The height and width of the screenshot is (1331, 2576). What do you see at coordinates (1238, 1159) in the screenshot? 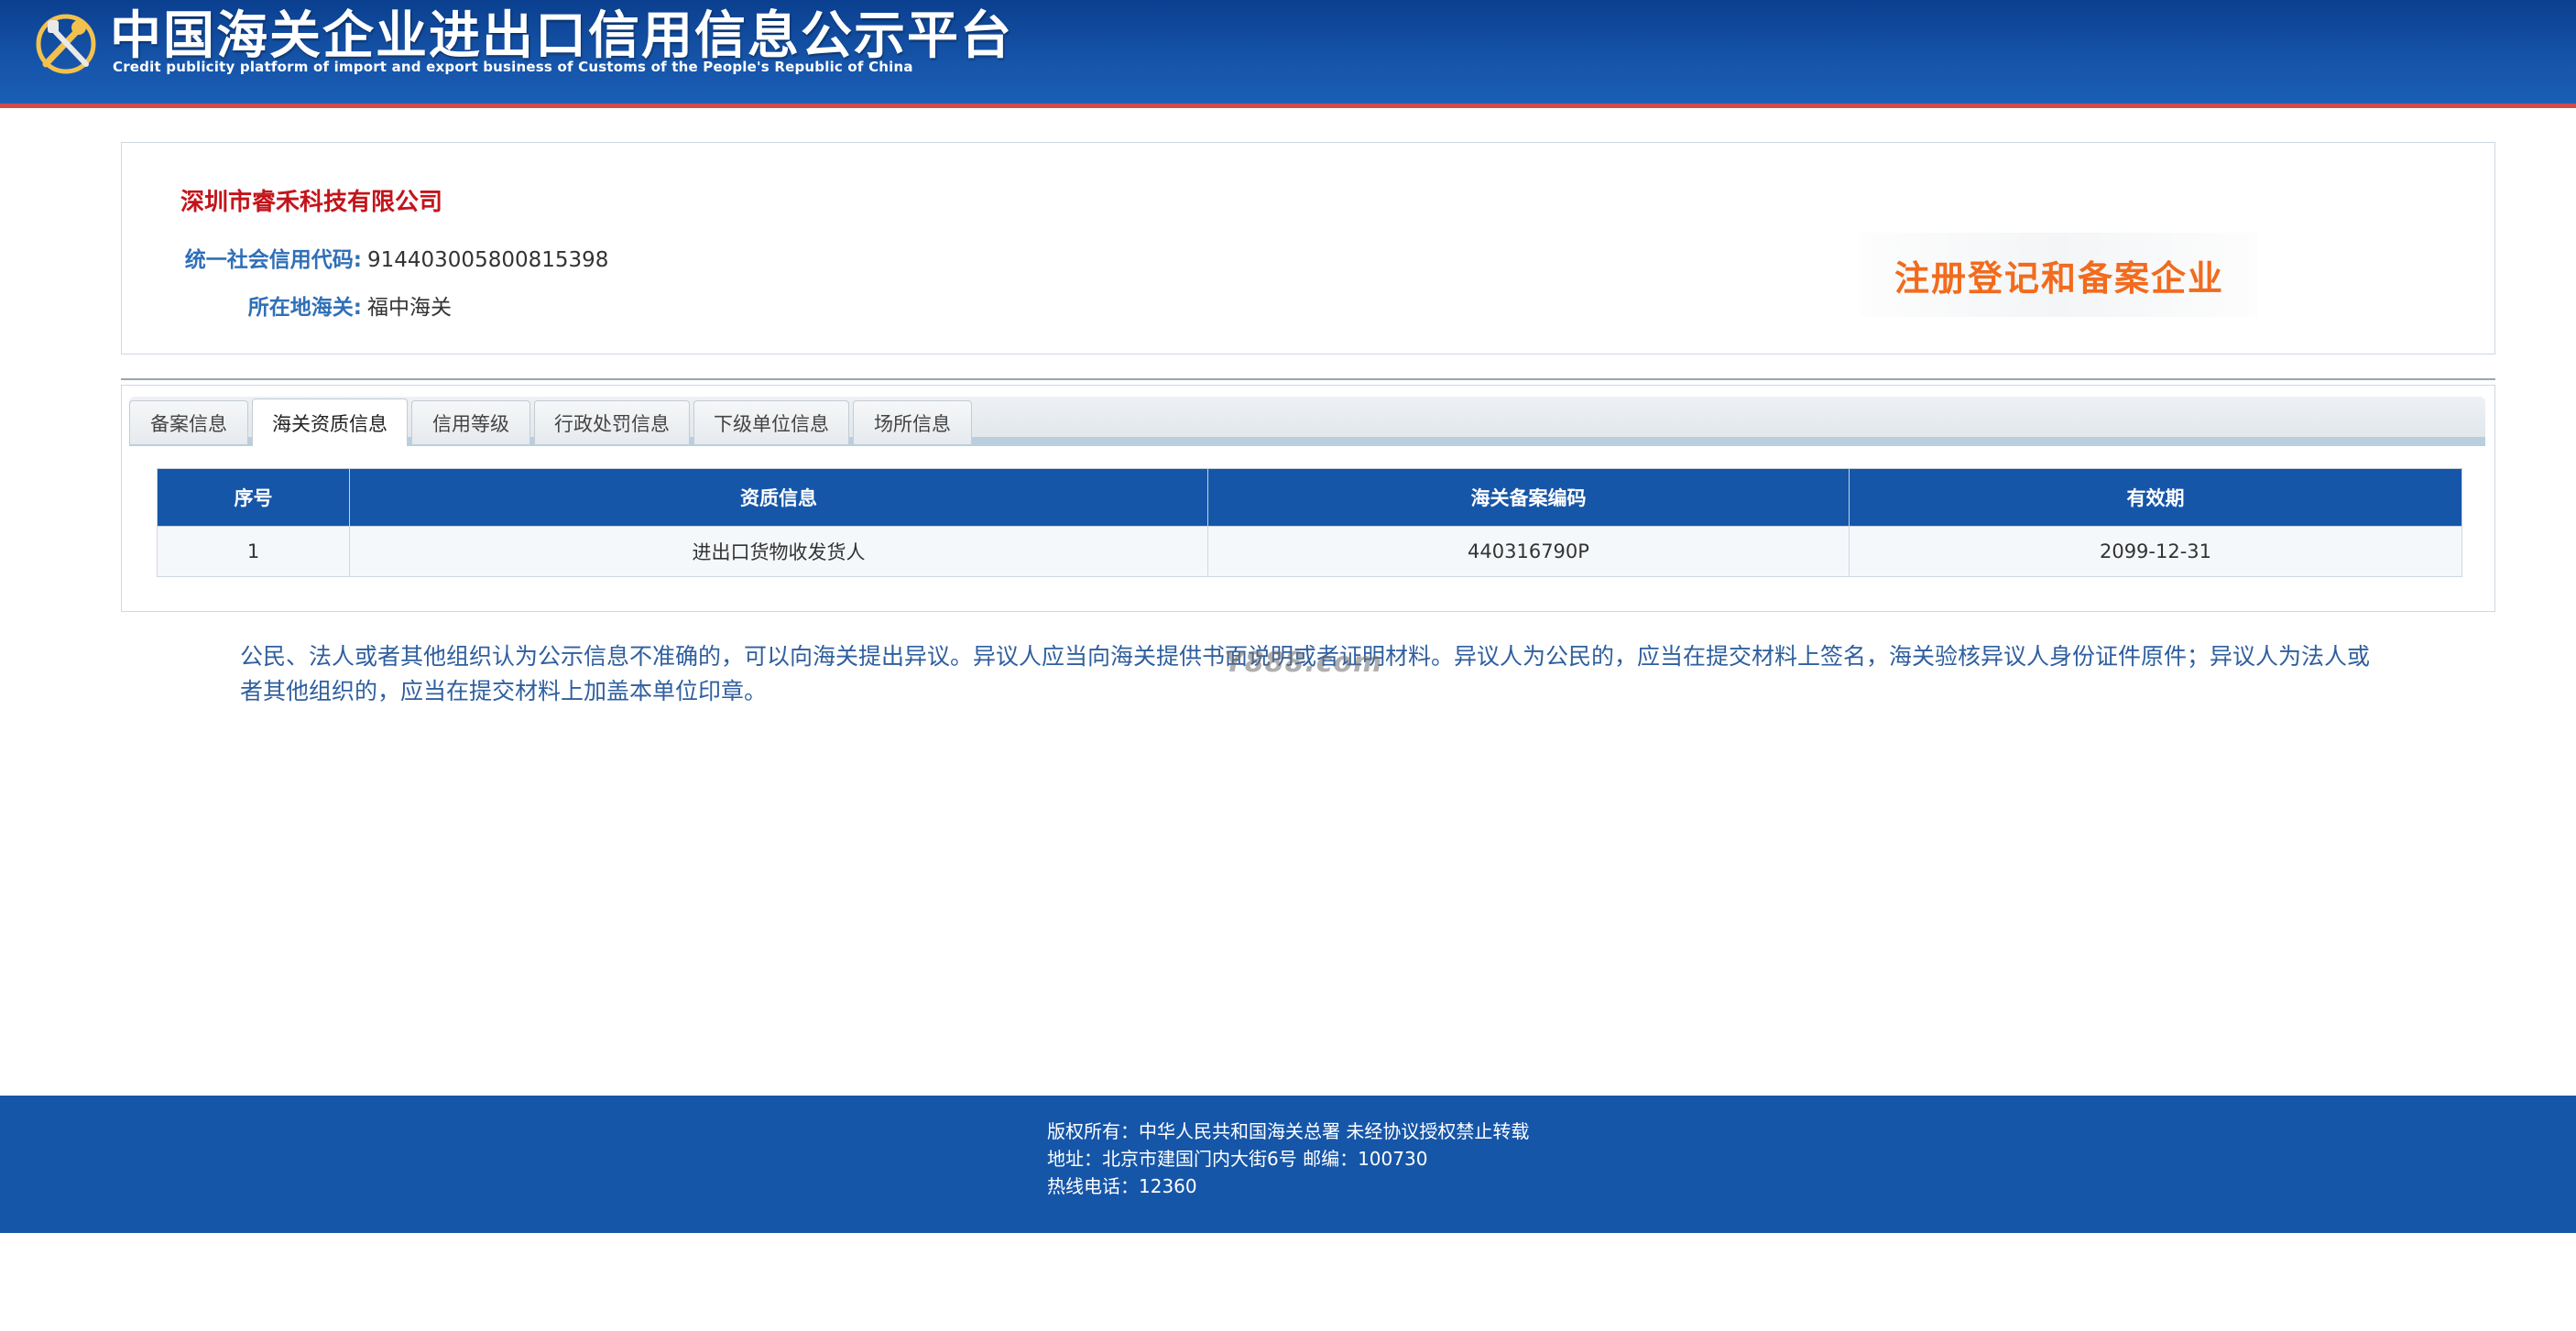
I see `footer-address: 地址：北京市建国门内大街6号 邮编：100730` at bounding box center [1238, 1159].